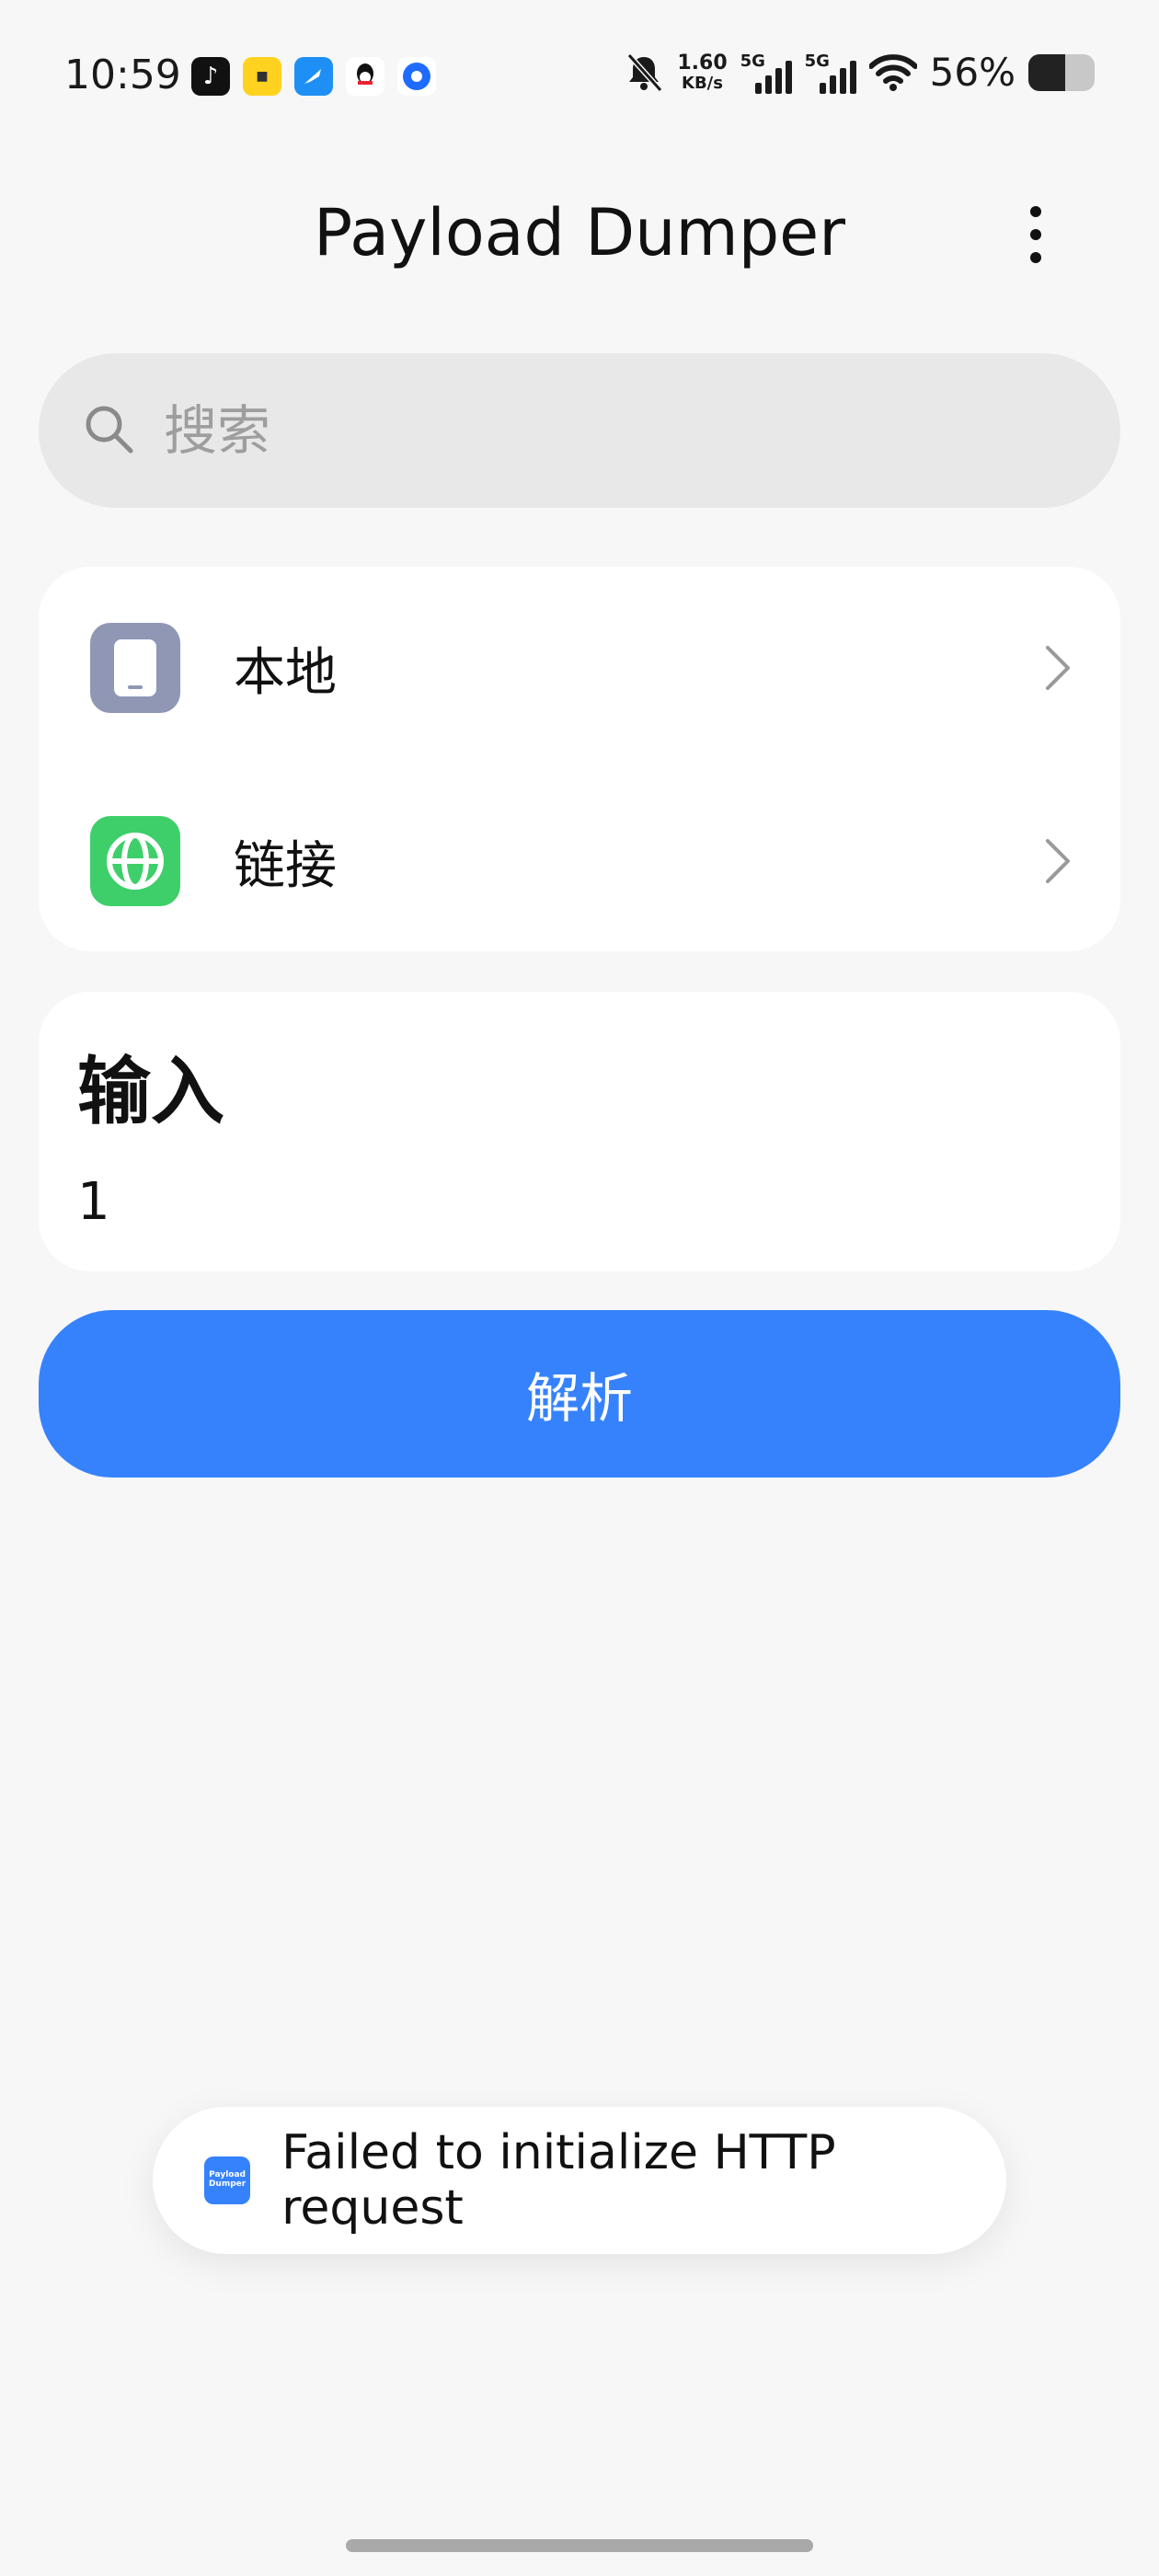 This screenshot has width=1159, height=2576. I want to click on app-icon: Payload Dumper, so click(227, 2180).